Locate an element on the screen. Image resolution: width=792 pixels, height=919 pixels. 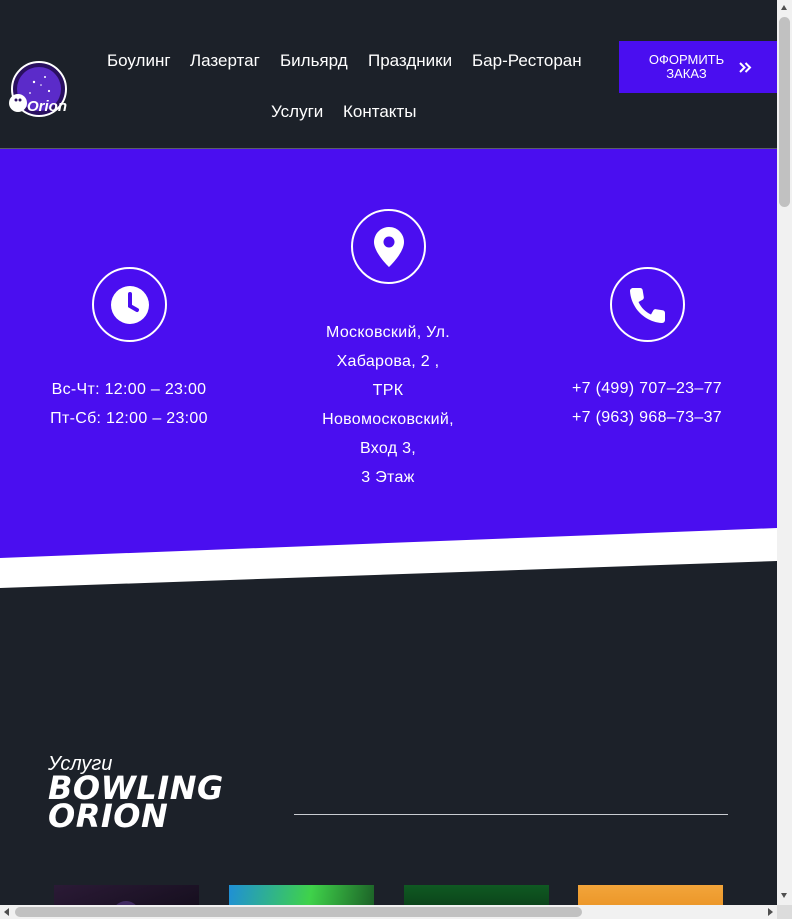
phone-icon is located at coordinates (647, 304).